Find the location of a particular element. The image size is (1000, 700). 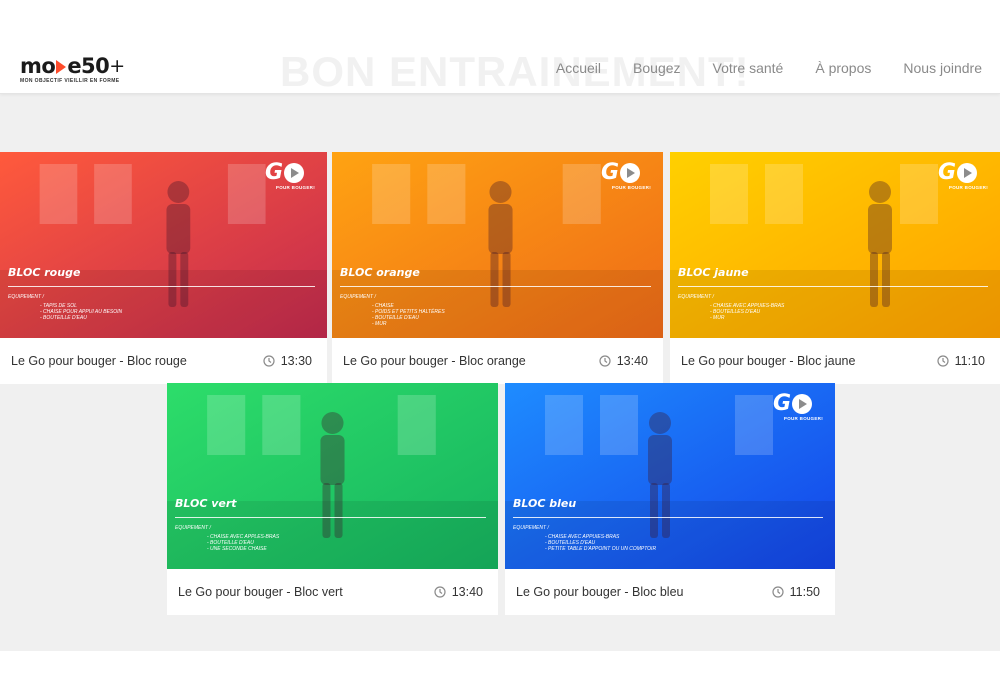

logo-wordmark: mo e50 + is located at coordinates (80, 66).